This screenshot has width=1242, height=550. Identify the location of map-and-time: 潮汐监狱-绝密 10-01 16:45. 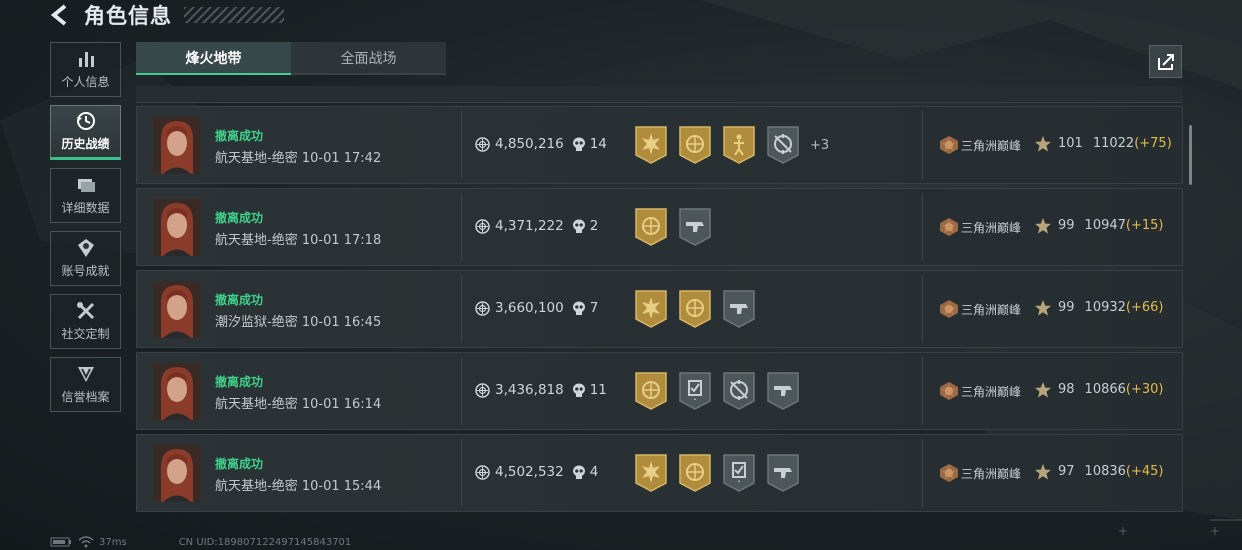
(298, 320).